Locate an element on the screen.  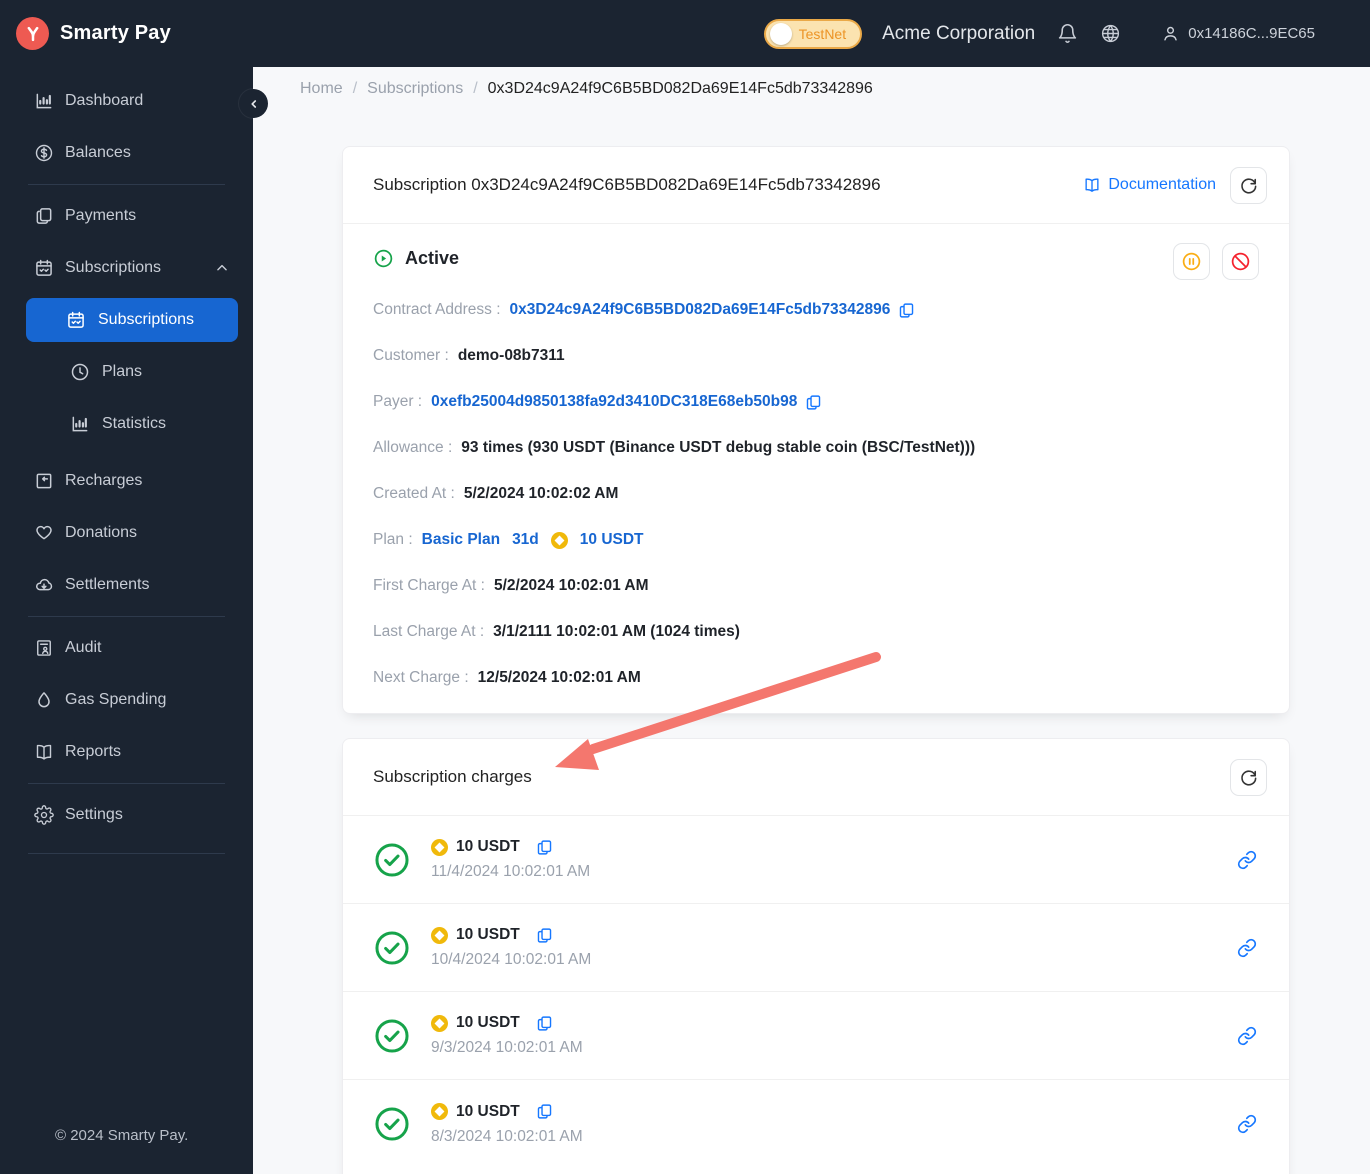
refresh-icon is located at coordinates (1248, 185).